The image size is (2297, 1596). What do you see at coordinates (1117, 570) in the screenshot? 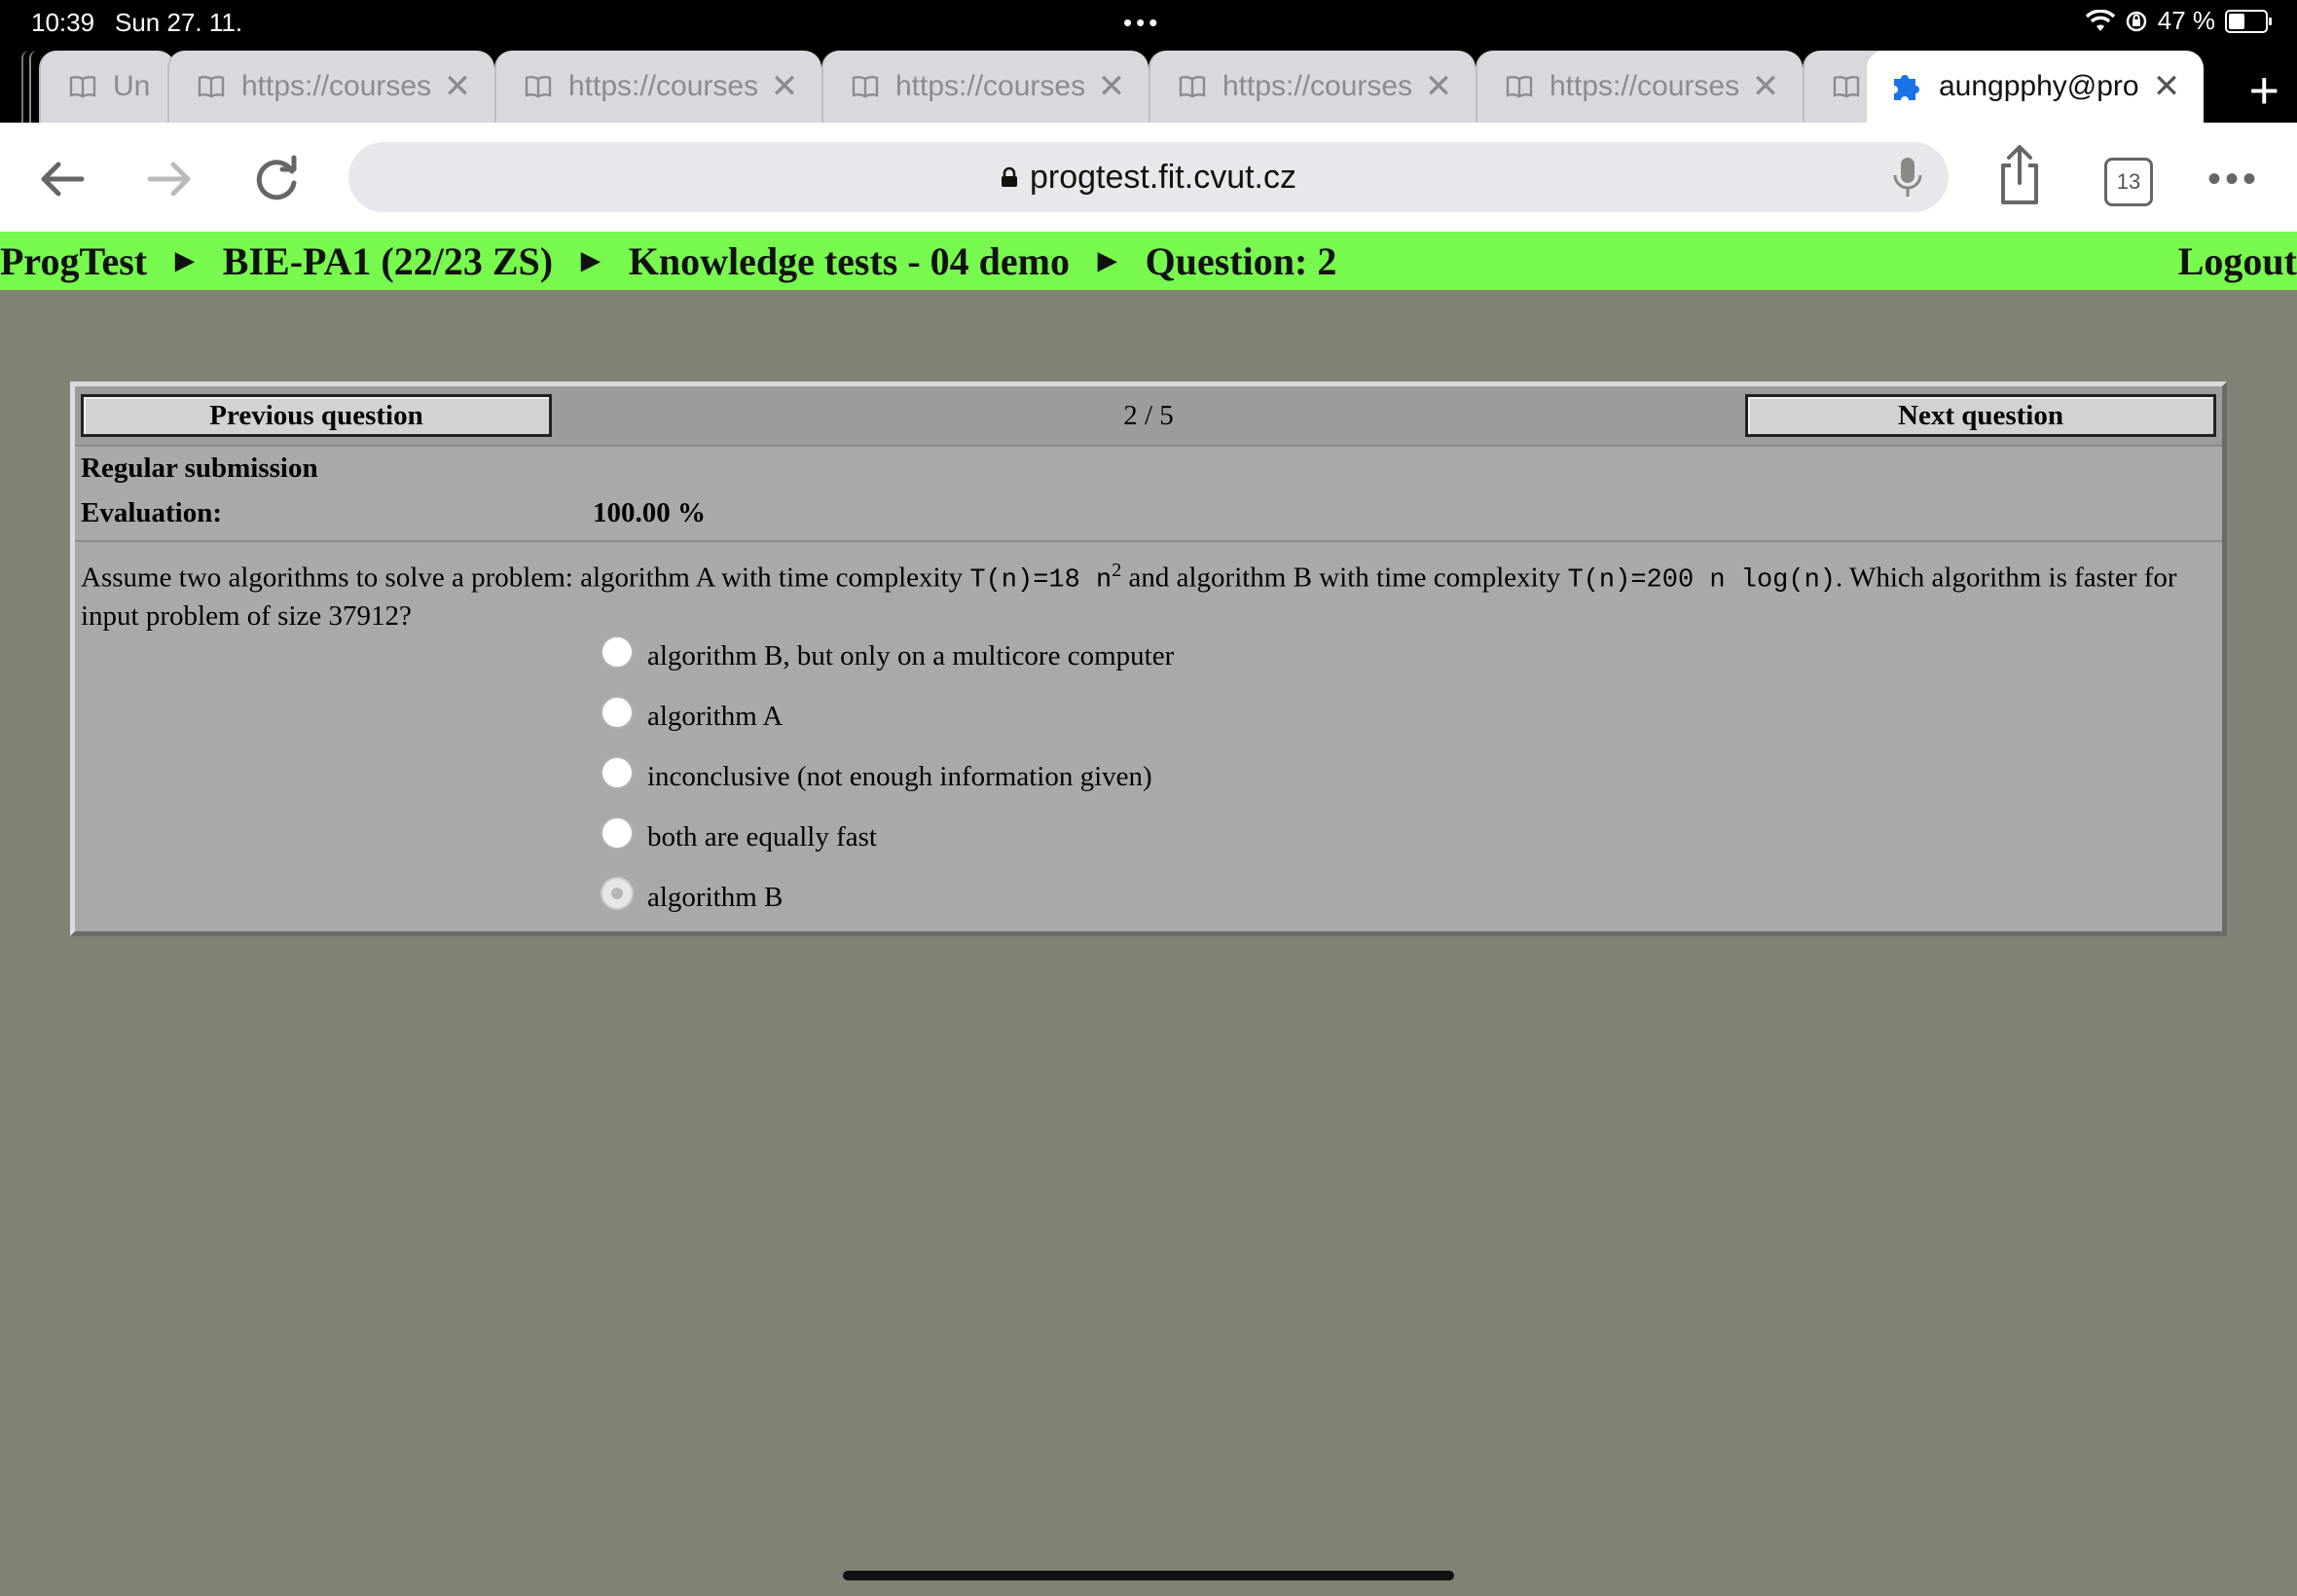
I see `formula-a-exponent: 2` at bounding box center [1117, 570].